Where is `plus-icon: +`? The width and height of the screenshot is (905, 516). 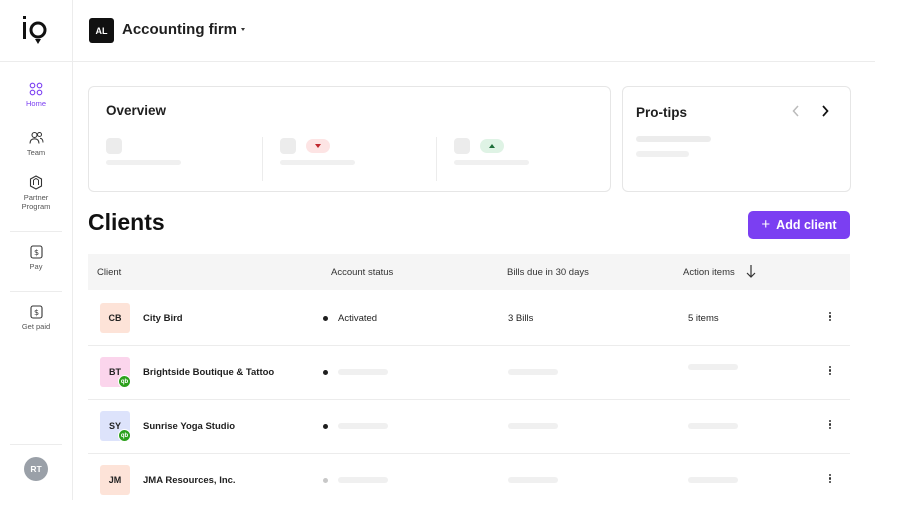
plus-icon: + is located at coordinates (766, 224).